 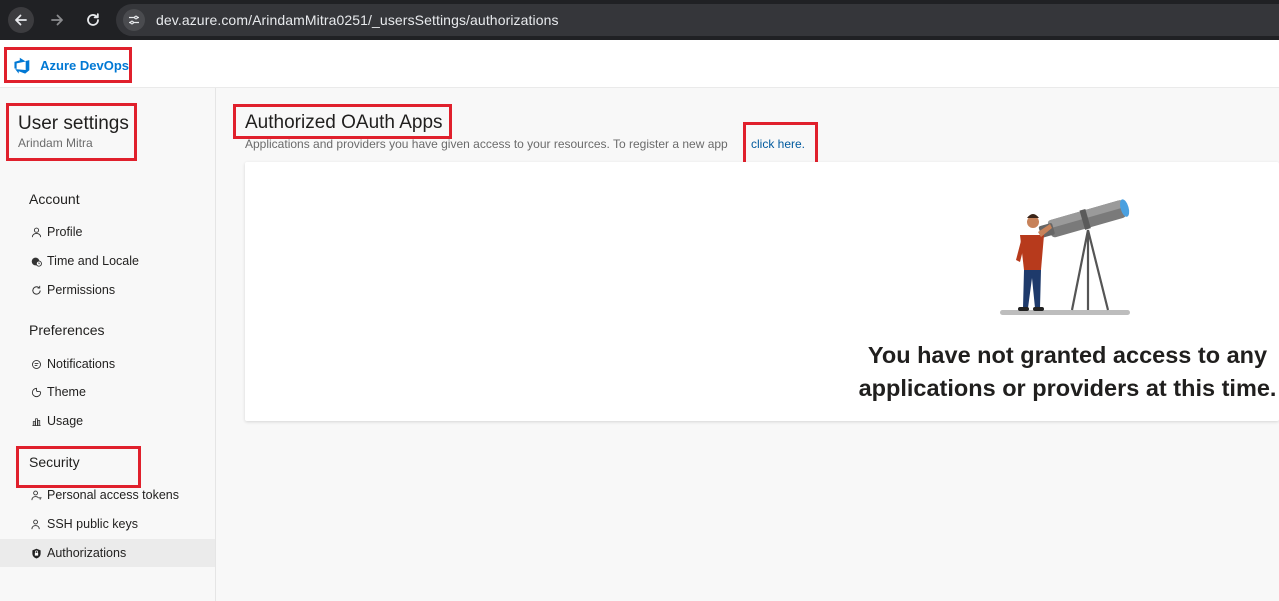 I want to click on arrow-left-icon, so click(x=21, y=20).